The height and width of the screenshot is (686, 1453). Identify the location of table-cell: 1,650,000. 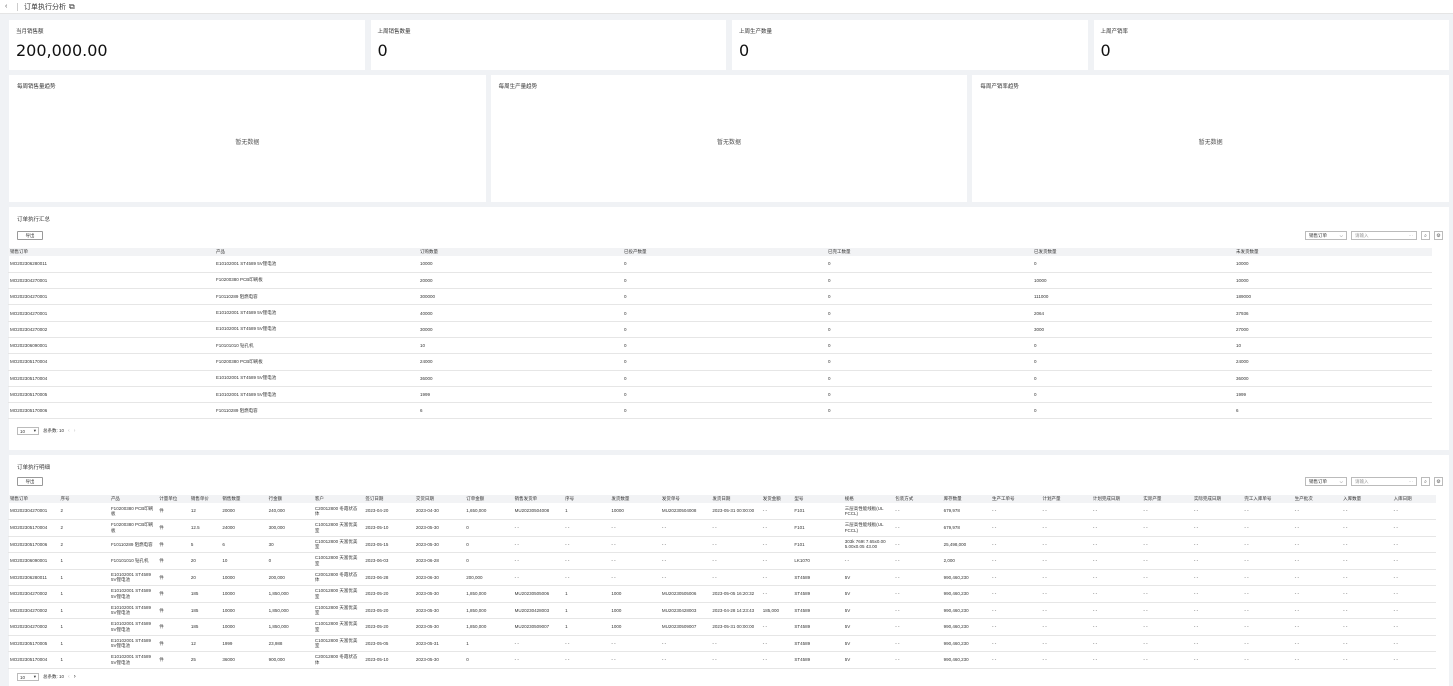
(488, 511).